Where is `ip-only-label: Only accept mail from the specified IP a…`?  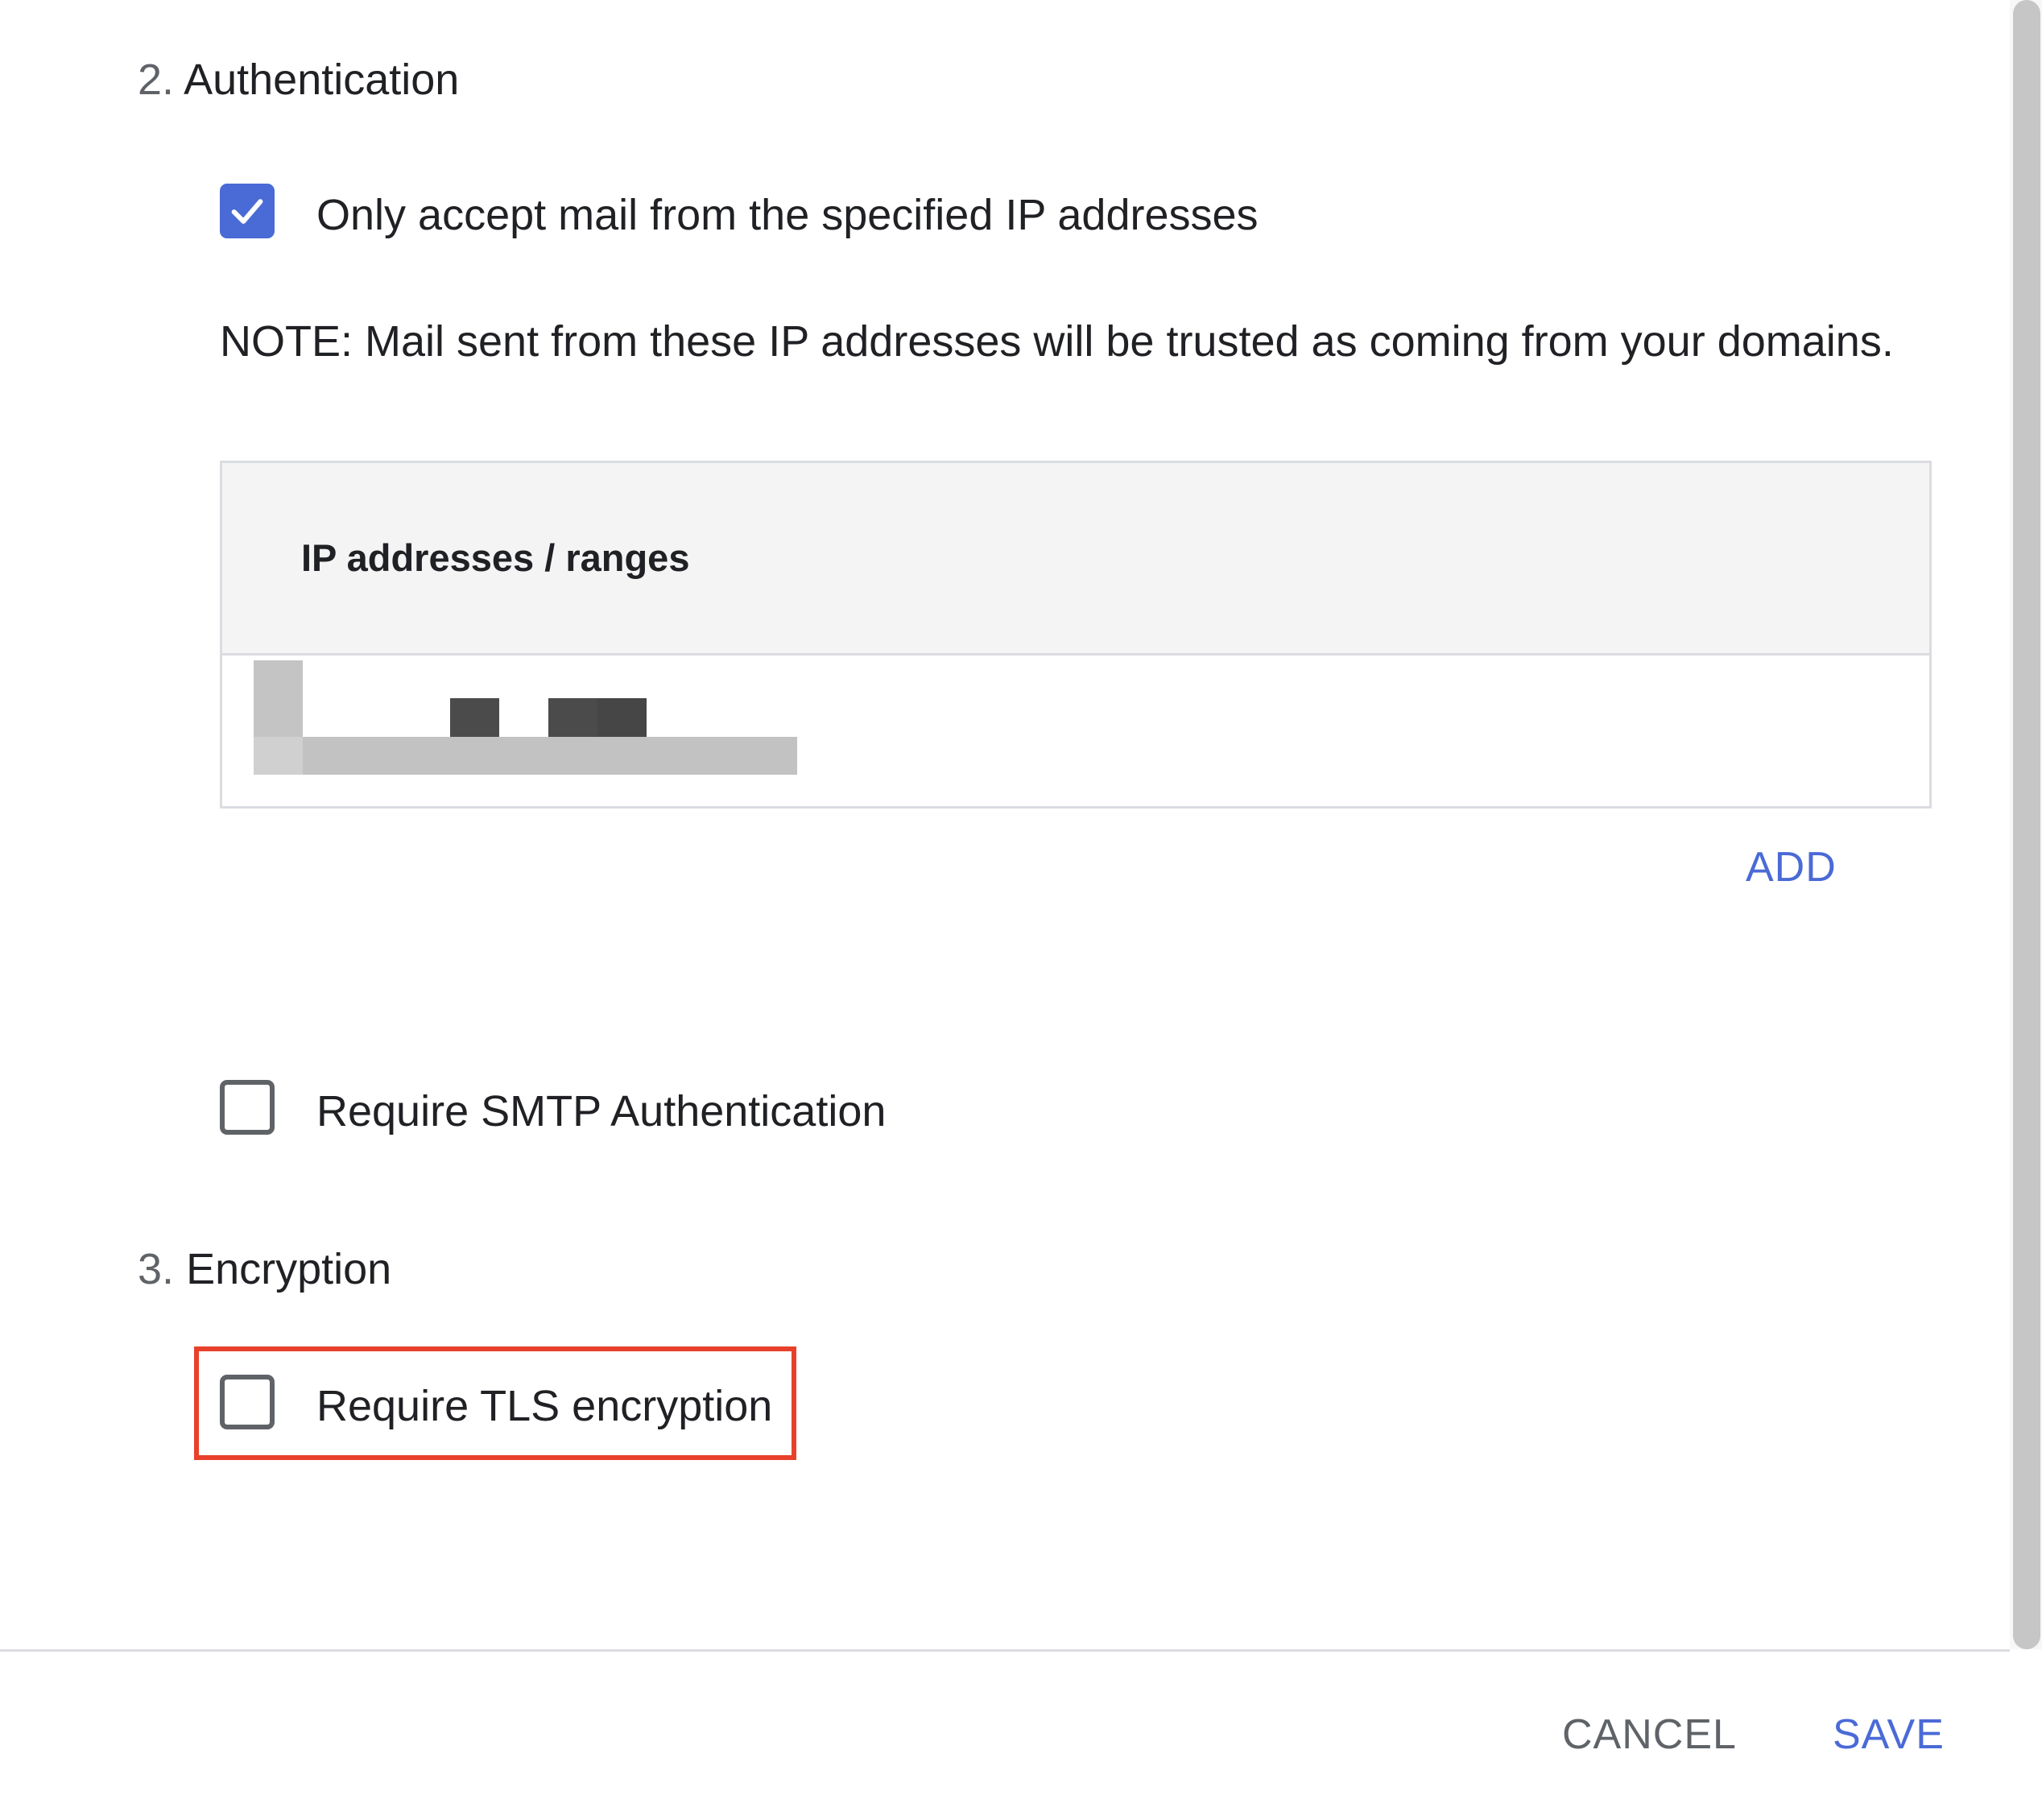 ip-only-label: Only accept mail from the specified IP a… is located at coordinates (787, 215).